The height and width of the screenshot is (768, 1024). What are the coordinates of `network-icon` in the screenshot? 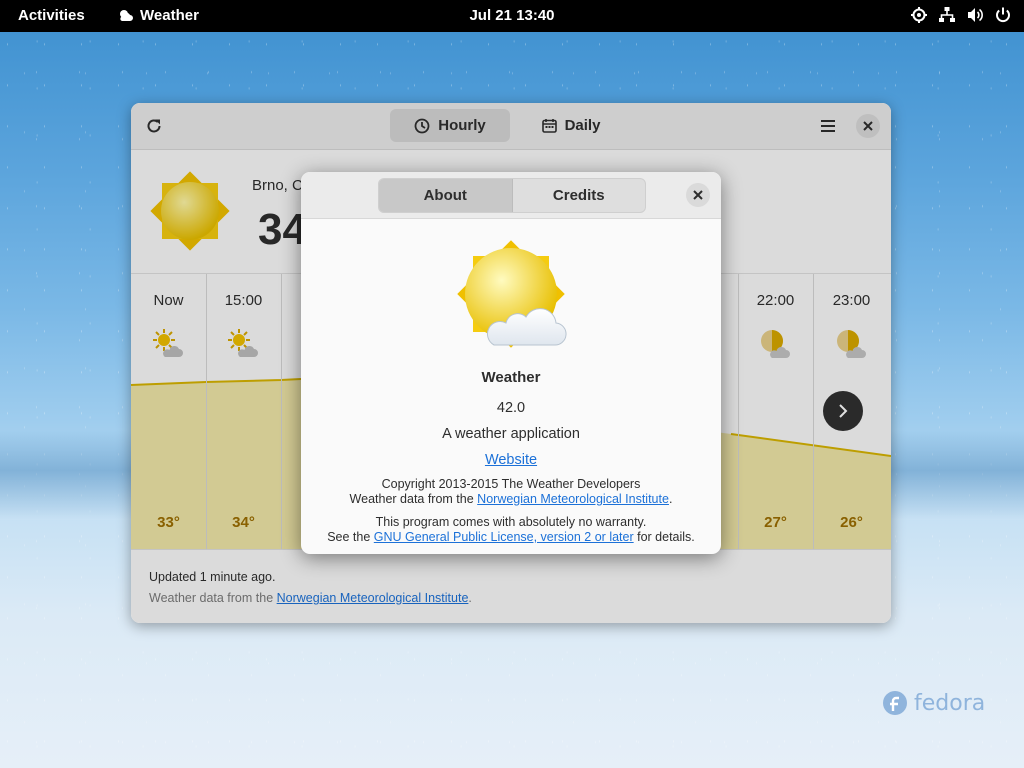 It's located at (947, 14).